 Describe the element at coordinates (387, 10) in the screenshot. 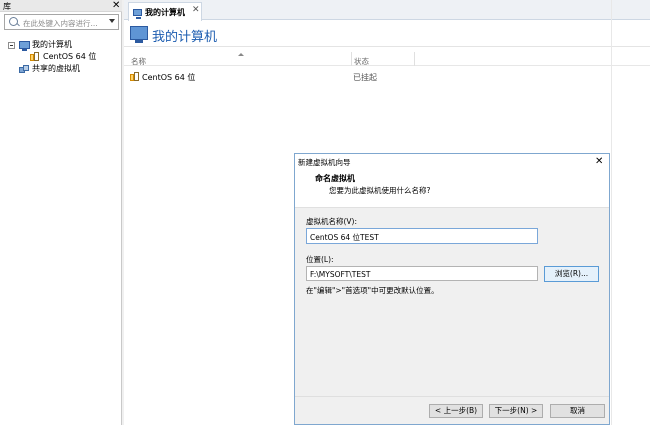

I see `tab-strip` at that location.